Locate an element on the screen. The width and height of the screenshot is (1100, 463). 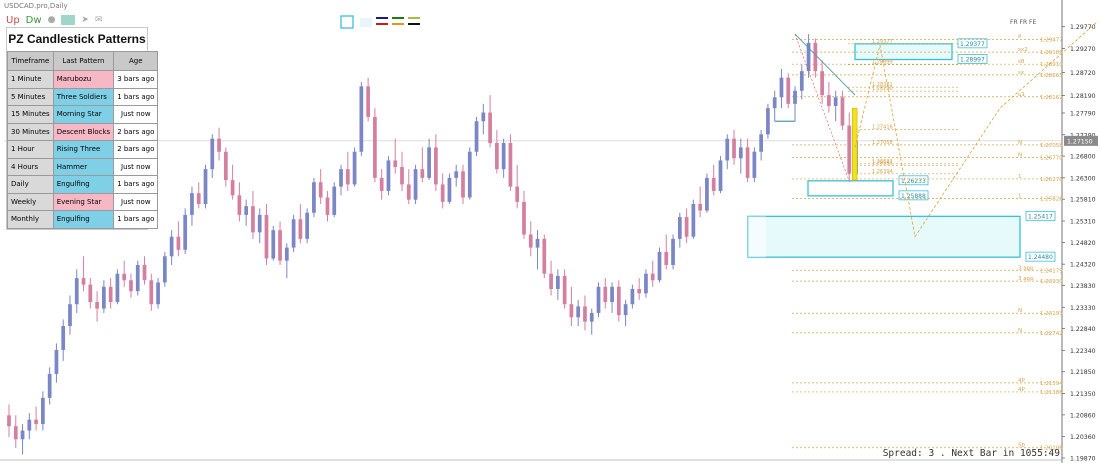
zone-legend-icon is located at coordinates (347, 22).